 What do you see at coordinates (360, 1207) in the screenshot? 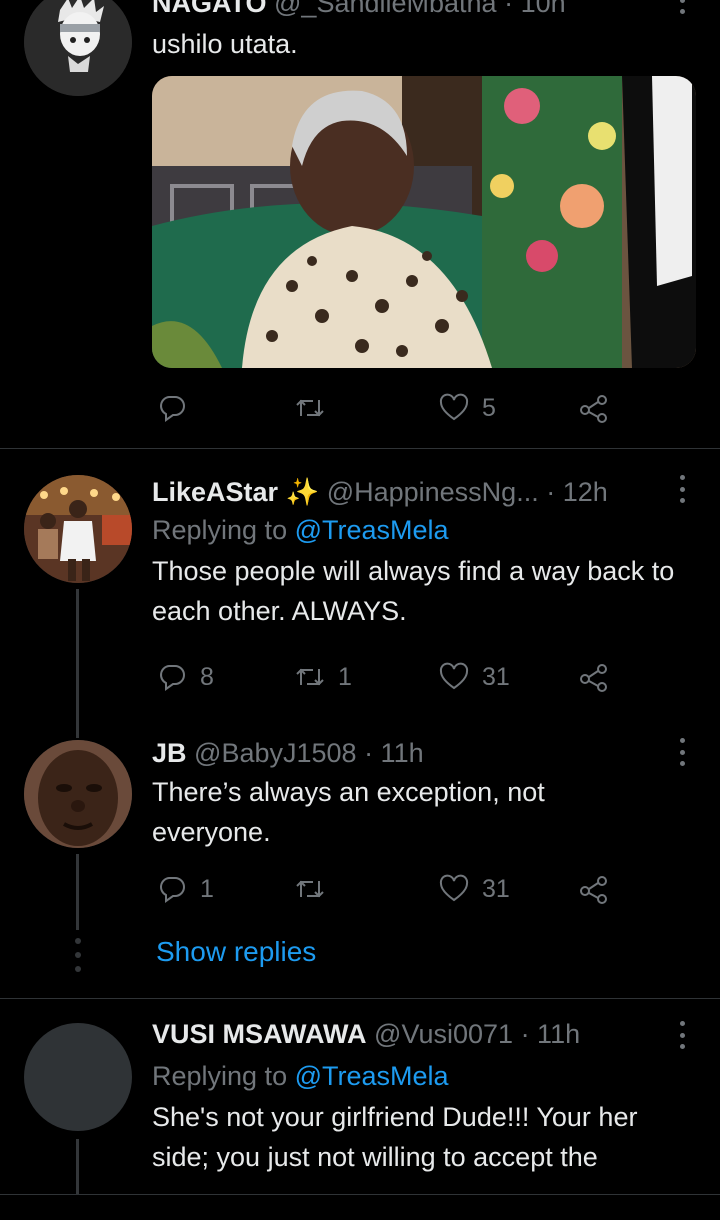
I see `bottom-bar` at bounding box center [360, 1207].